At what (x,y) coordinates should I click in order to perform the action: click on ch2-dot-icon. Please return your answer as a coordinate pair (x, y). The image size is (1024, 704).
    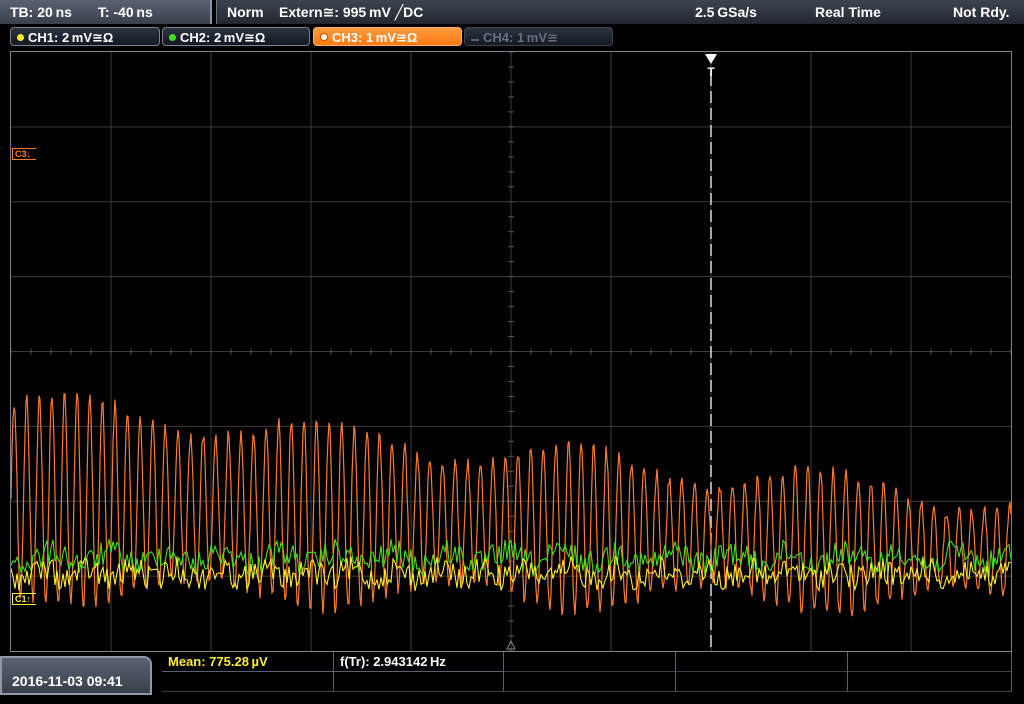
    Looking at the image, I should click on (172, 37).